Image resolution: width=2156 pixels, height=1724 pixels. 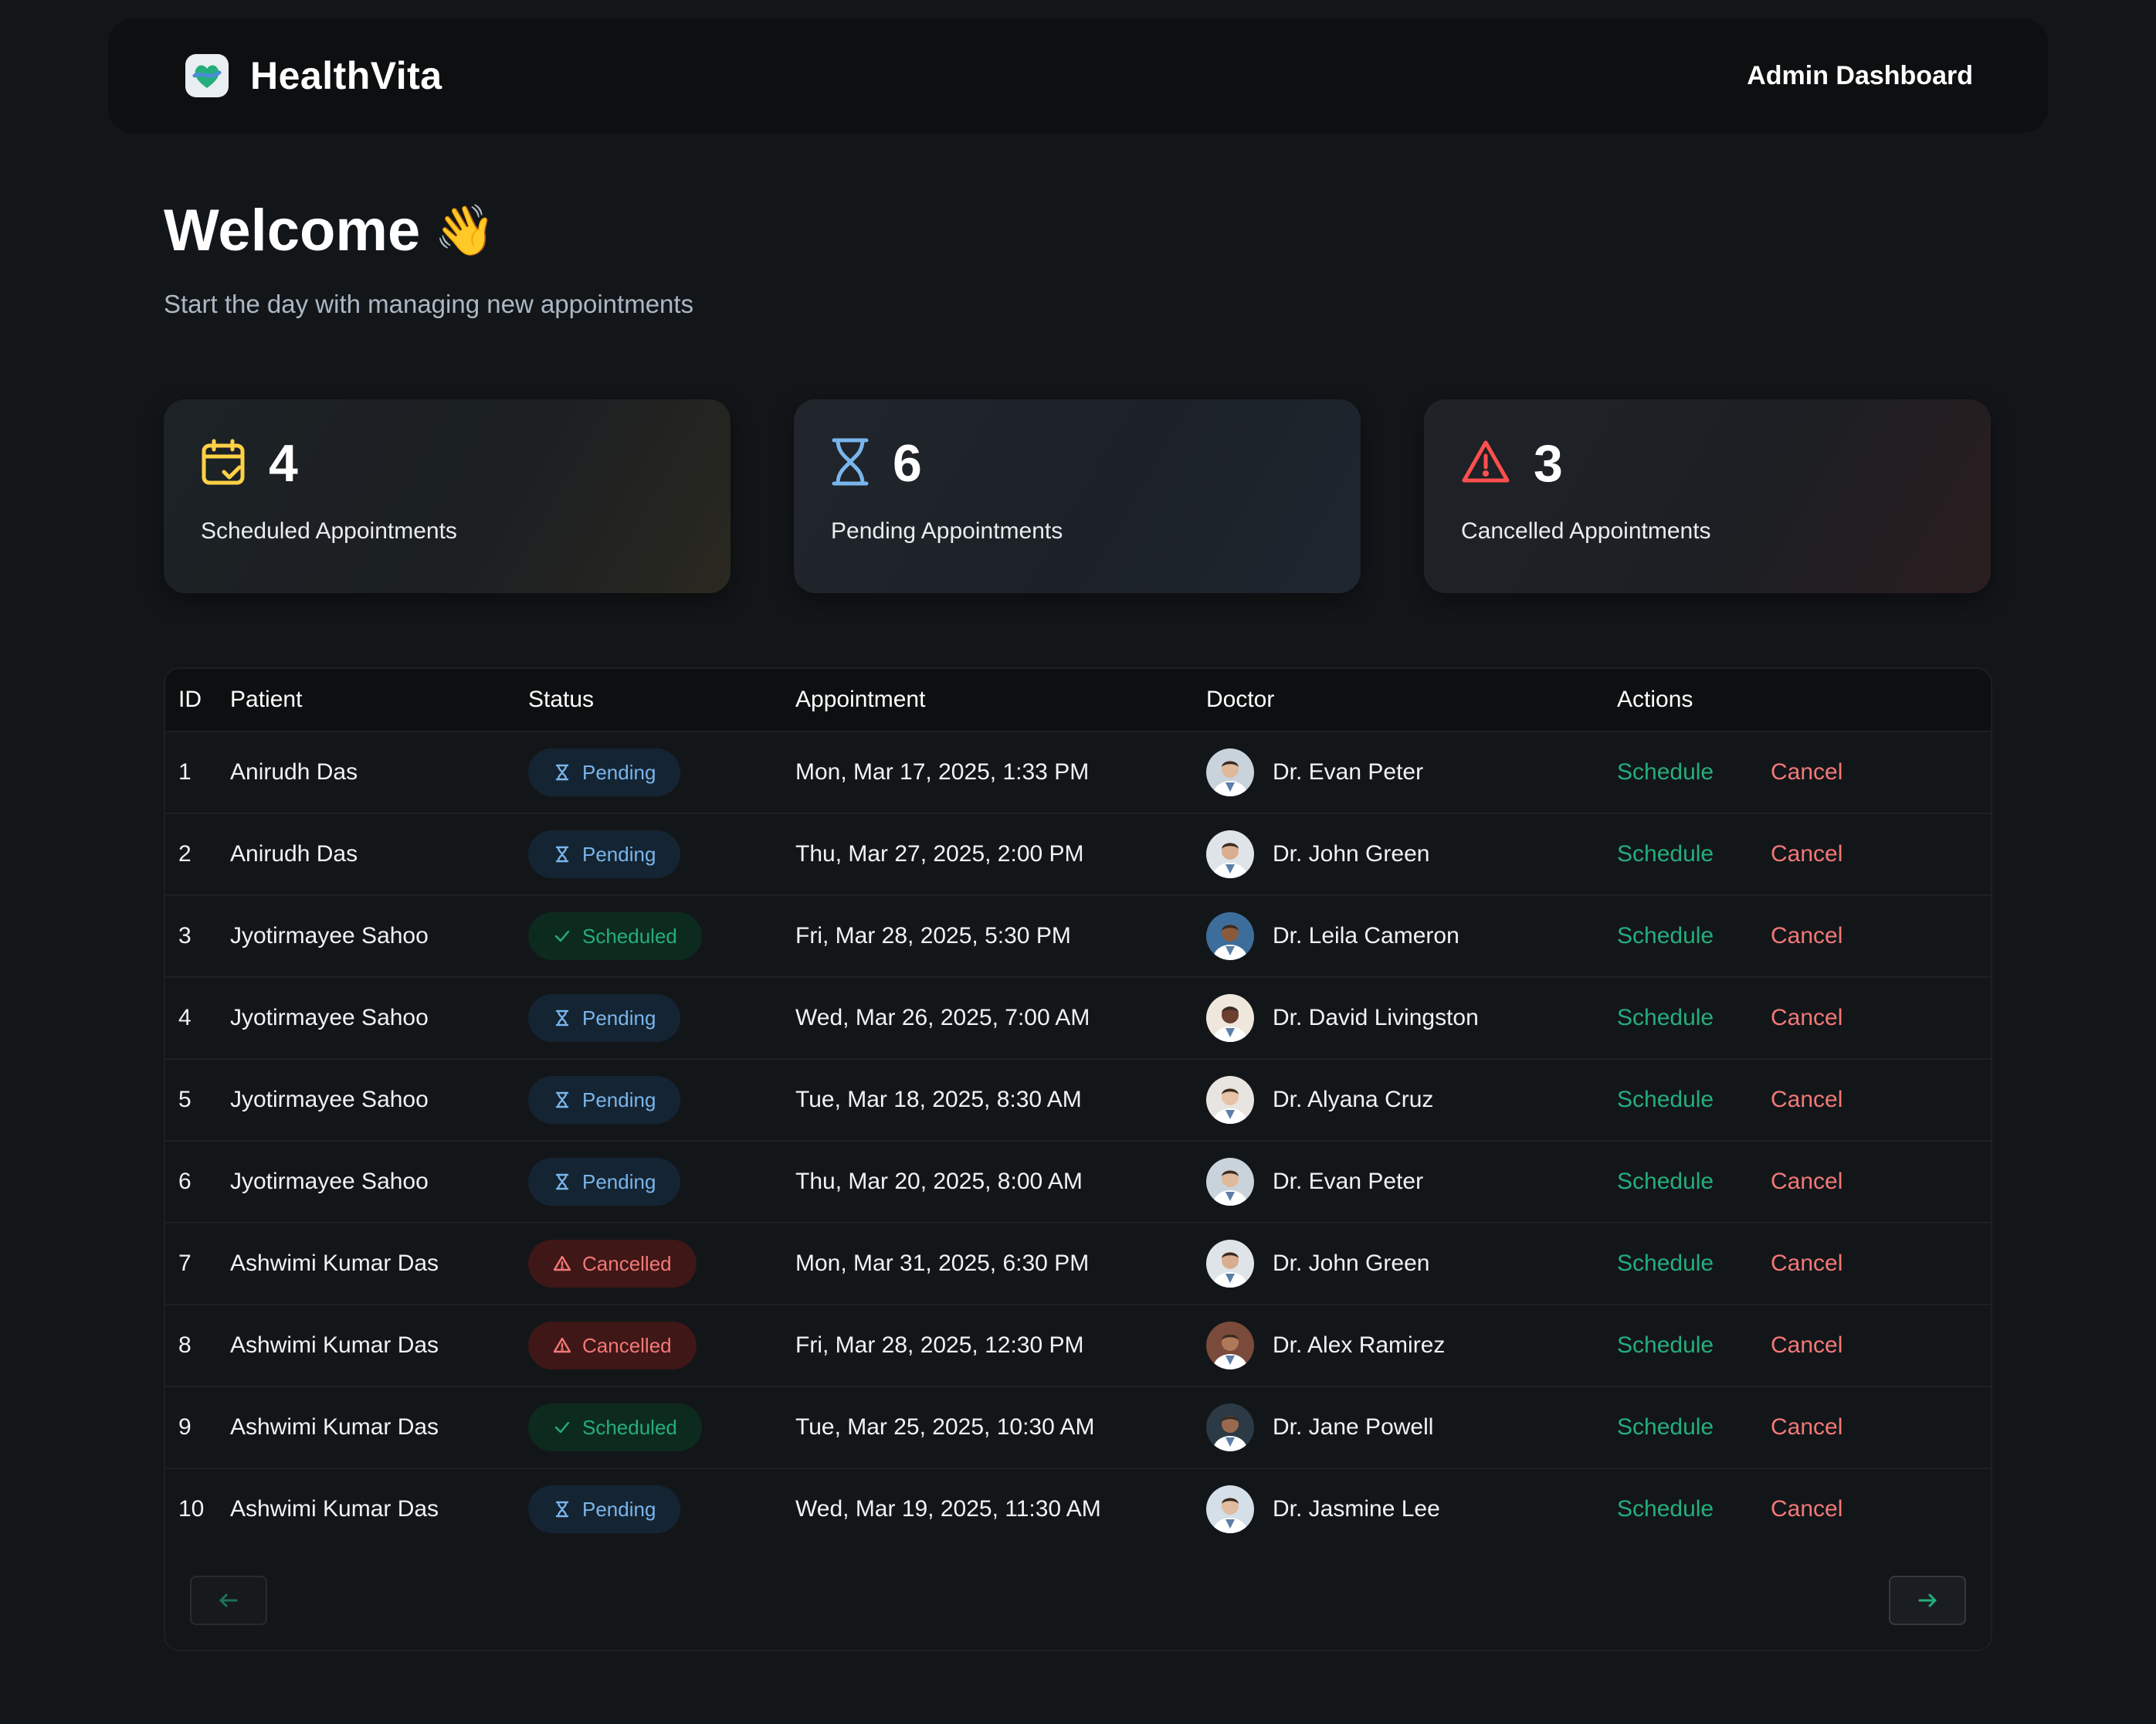 I want to click on row-id: 4, so click(x=185, y=1017).